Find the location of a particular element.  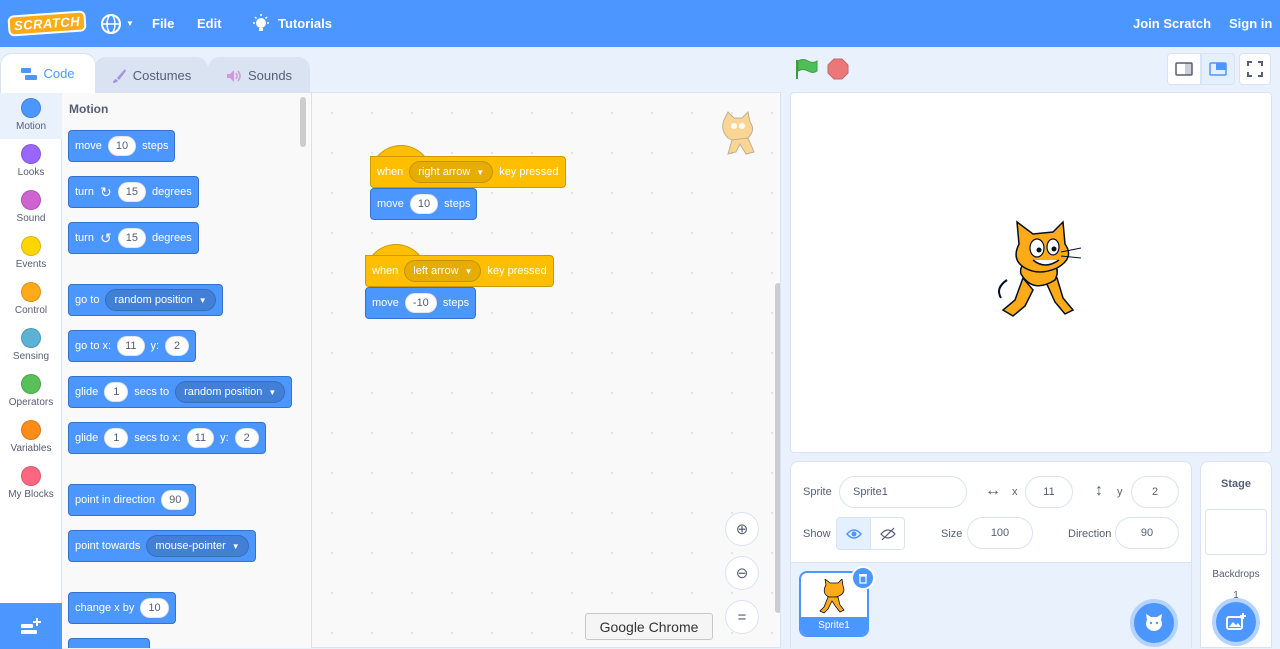

show-hidden-button is located at coordinates (887, 533).